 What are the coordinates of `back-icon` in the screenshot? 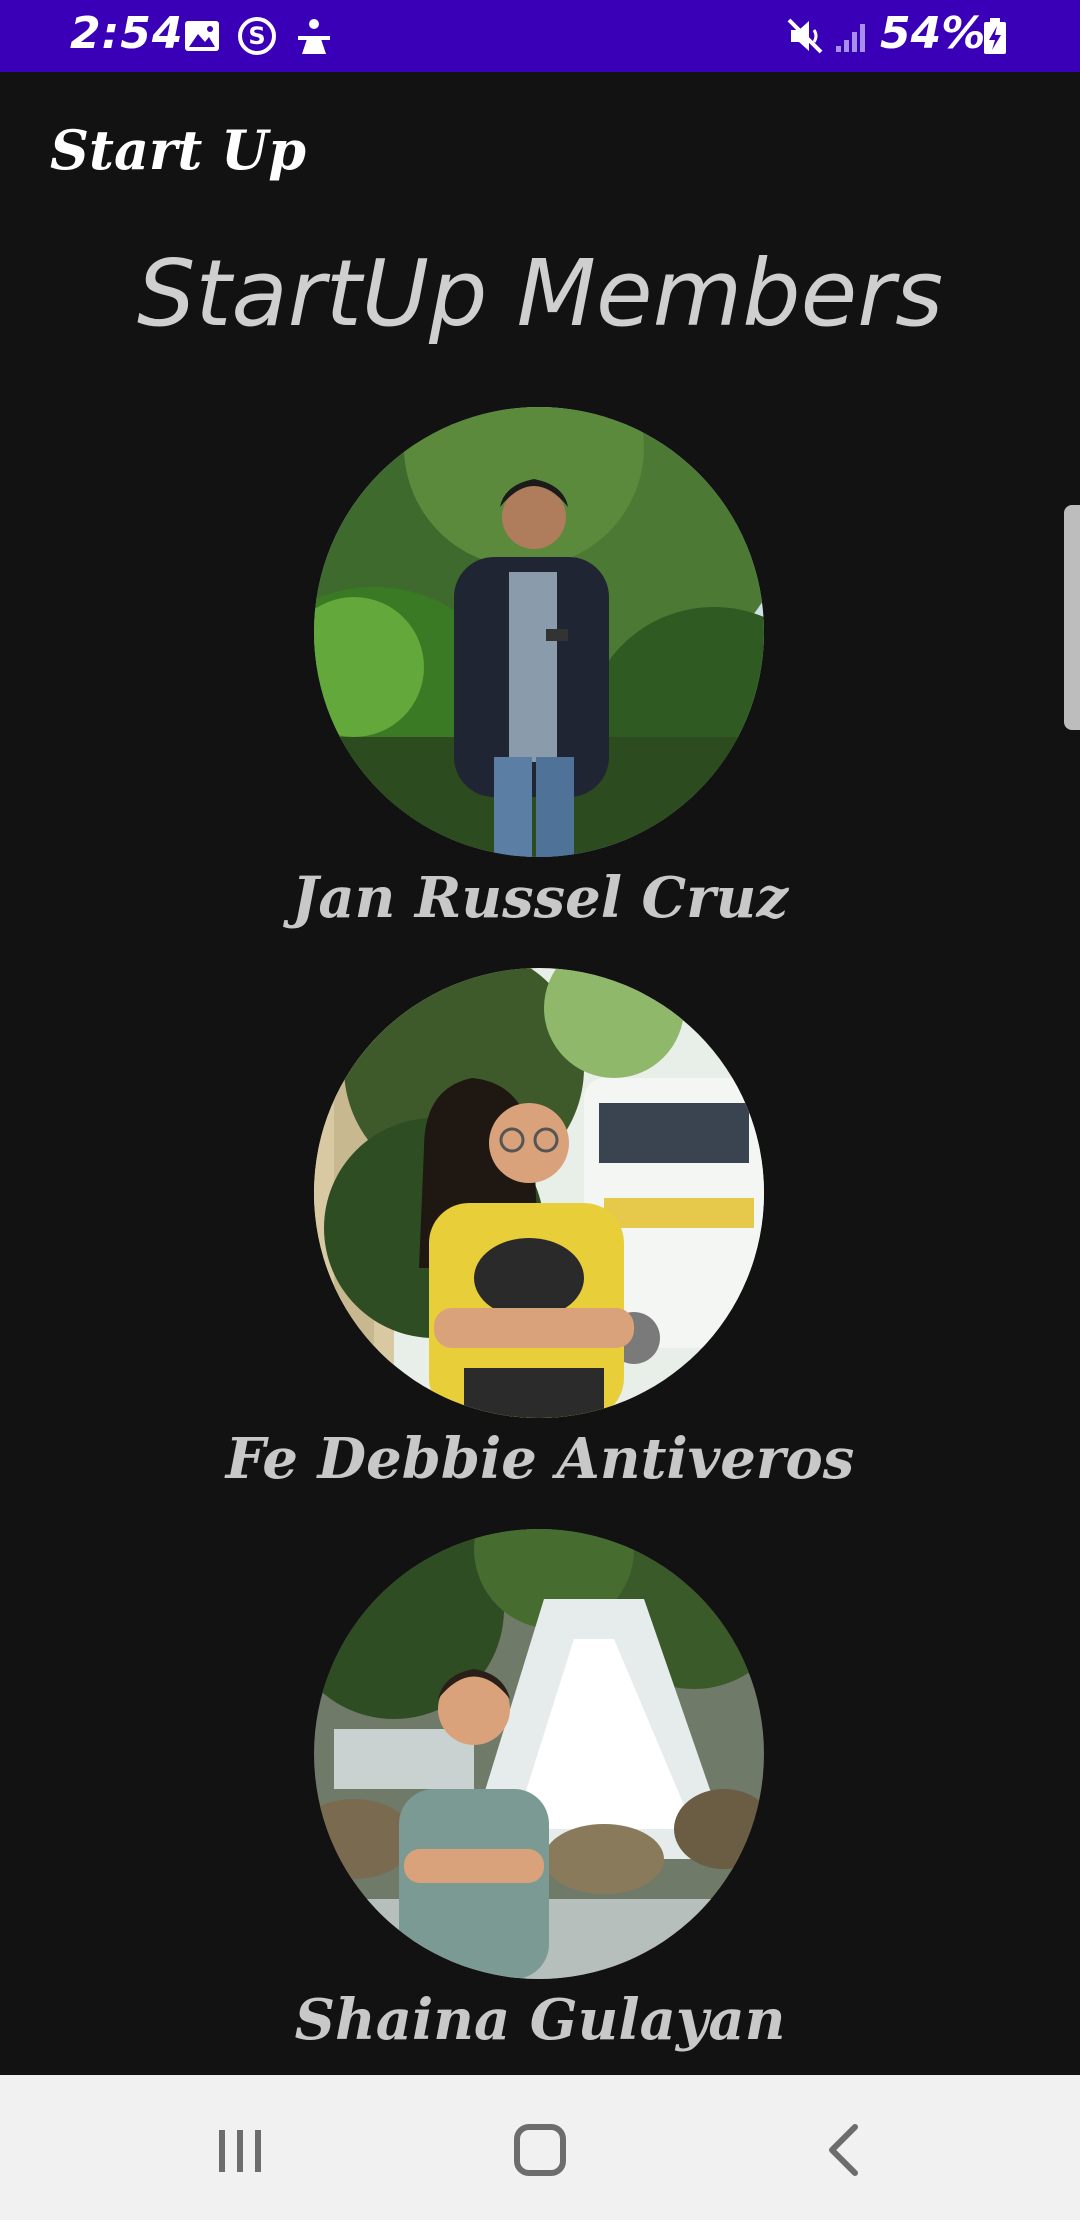 It's located at (843, 2150).